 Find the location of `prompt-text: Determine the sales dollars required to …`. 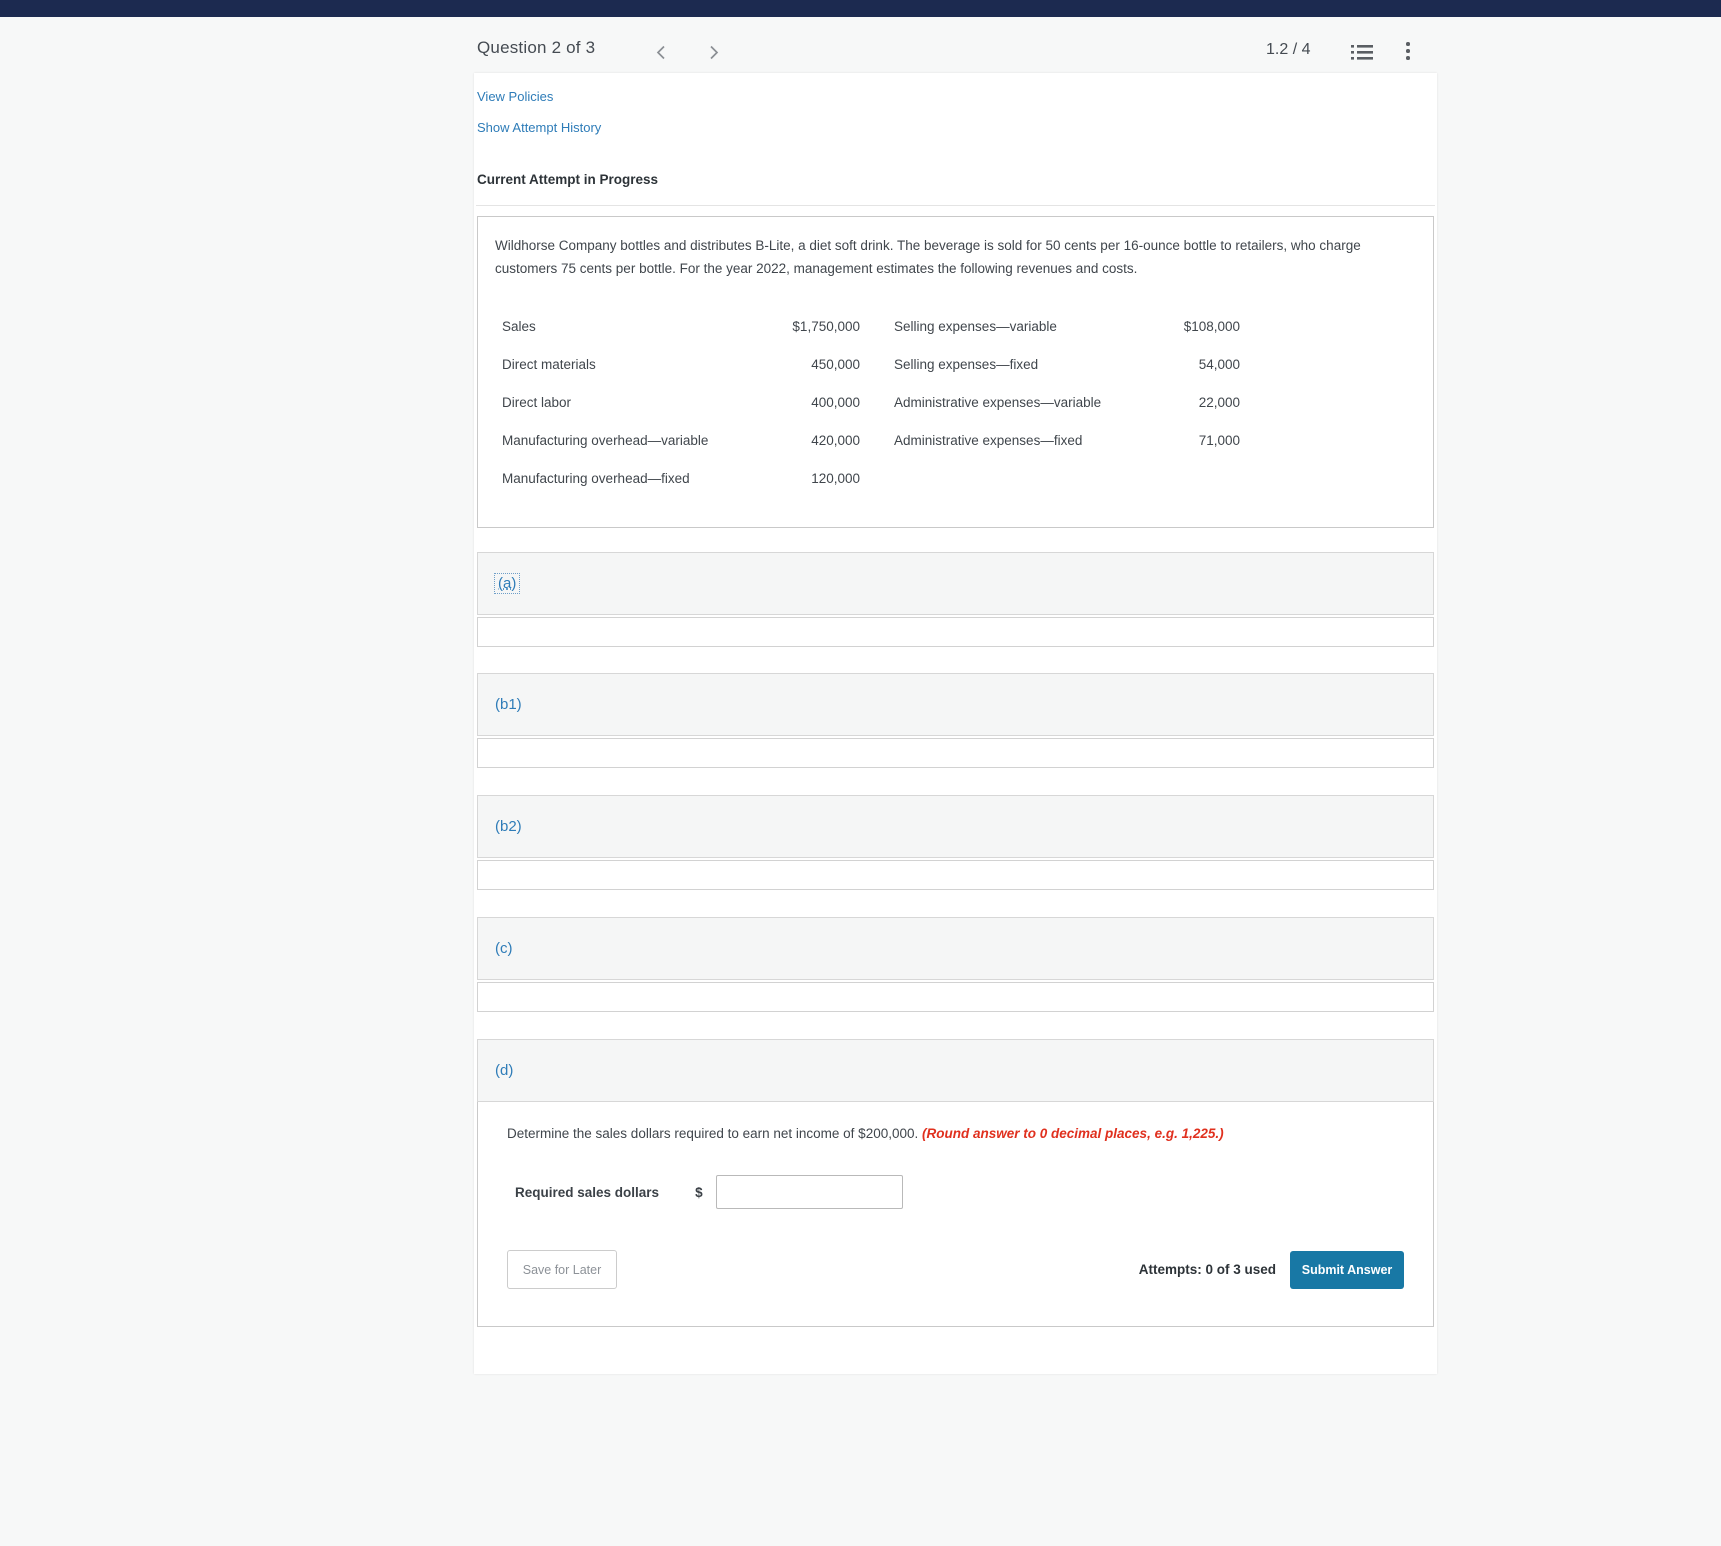

prompt-text: Determine the sales dollars required to … is located at coordinates (714, 1133).